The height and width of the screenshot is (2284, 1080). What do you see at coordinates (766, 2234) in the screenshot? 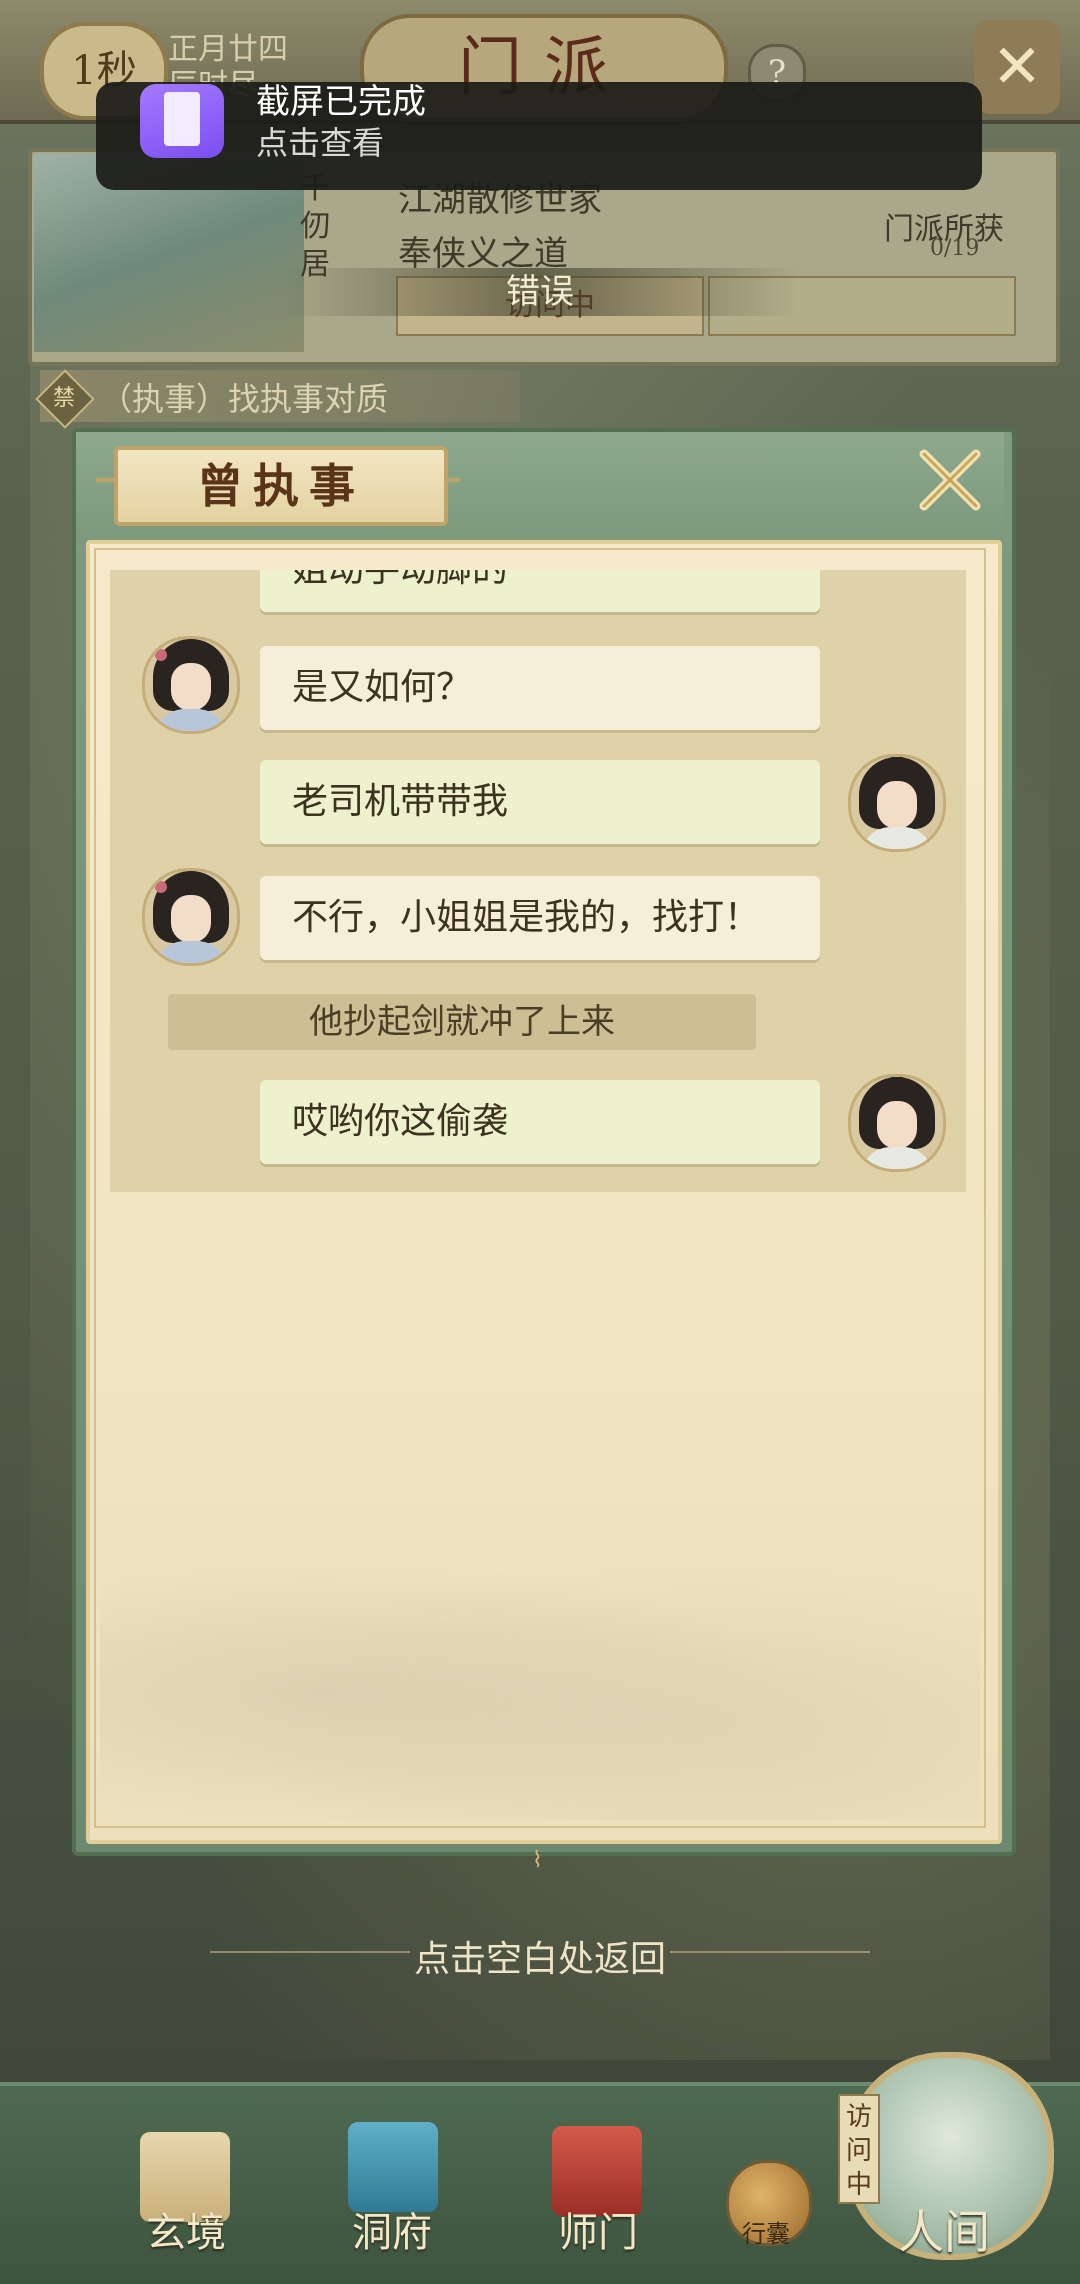
I see `bag-label: 行囊` at bounding box center [766, 2234].